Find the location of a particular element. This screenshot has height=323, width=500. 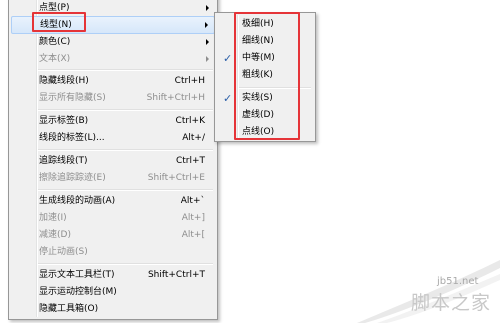

menu-item-label: 隐藏线段(H) is located at coordinates (64, 81).